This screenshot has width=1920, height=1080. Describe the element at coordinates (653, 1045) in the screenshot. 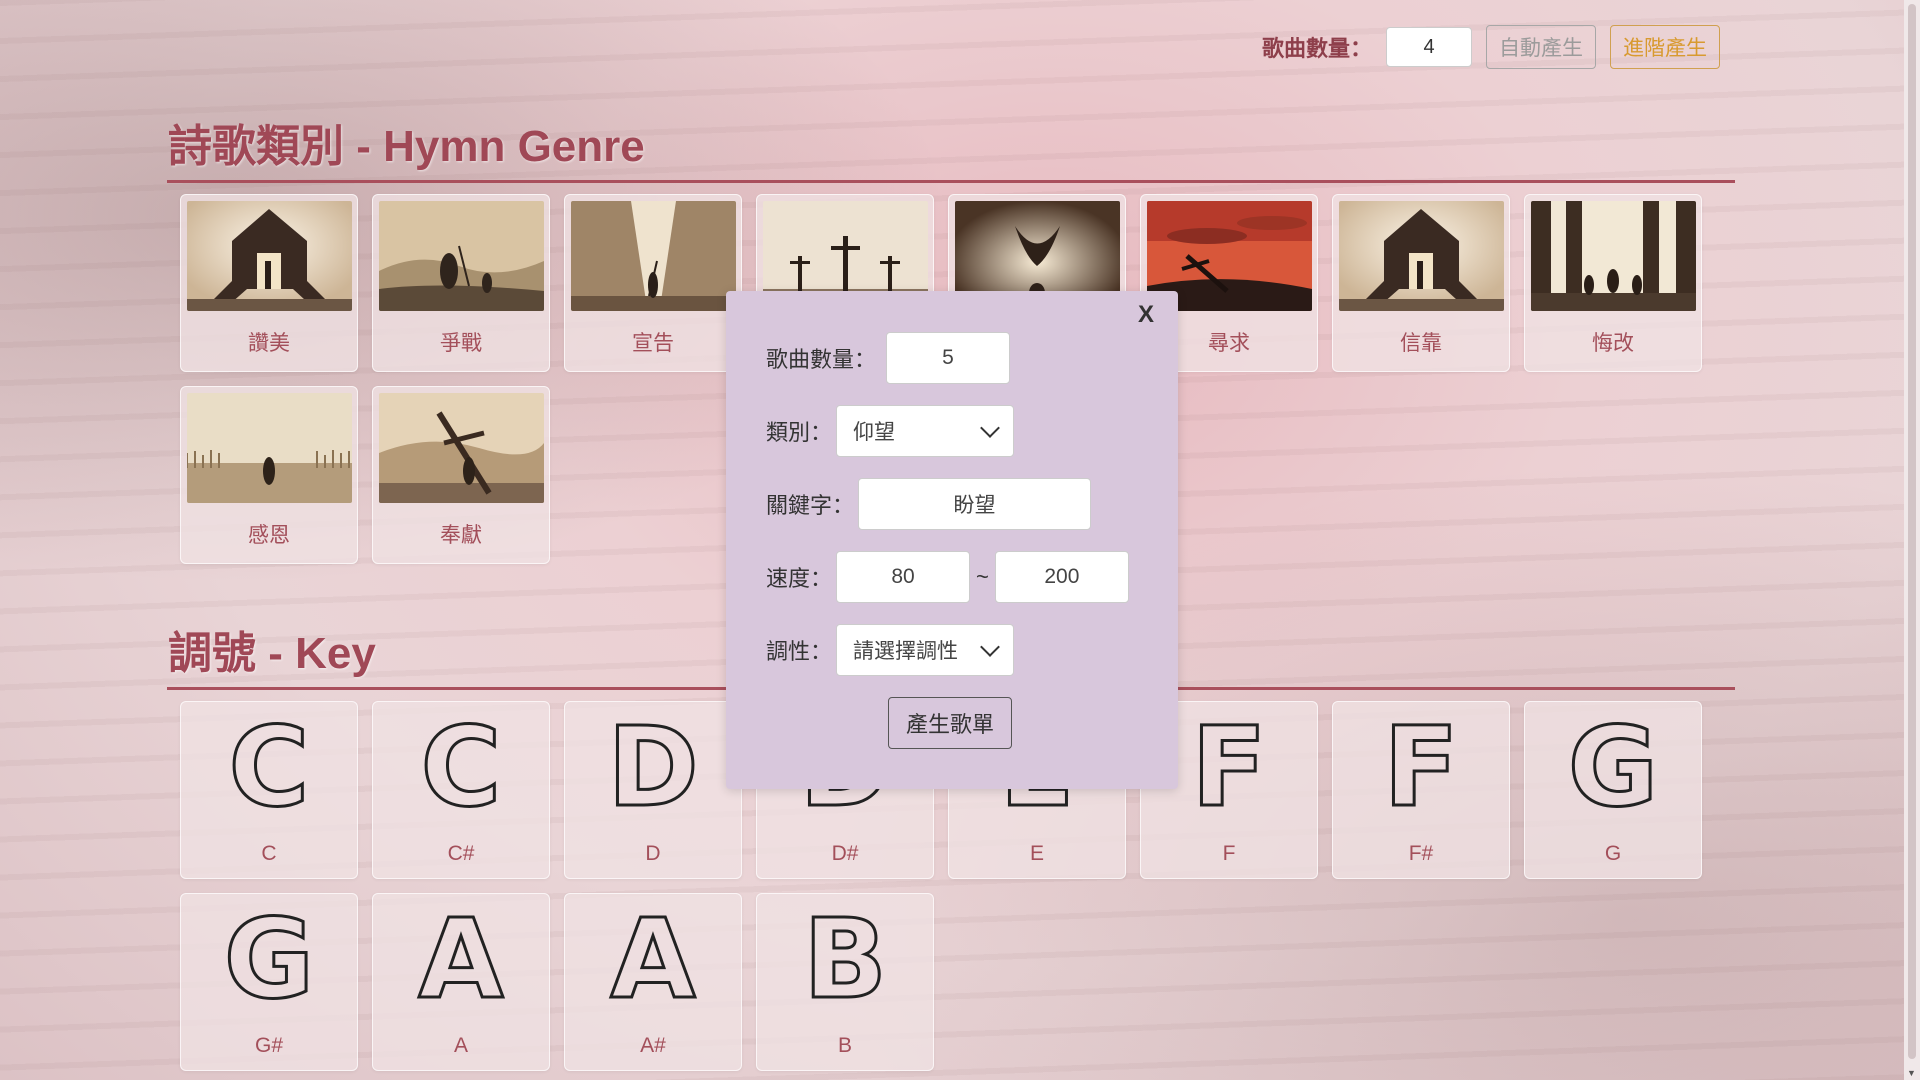

I see `key-label: A#` at that location.